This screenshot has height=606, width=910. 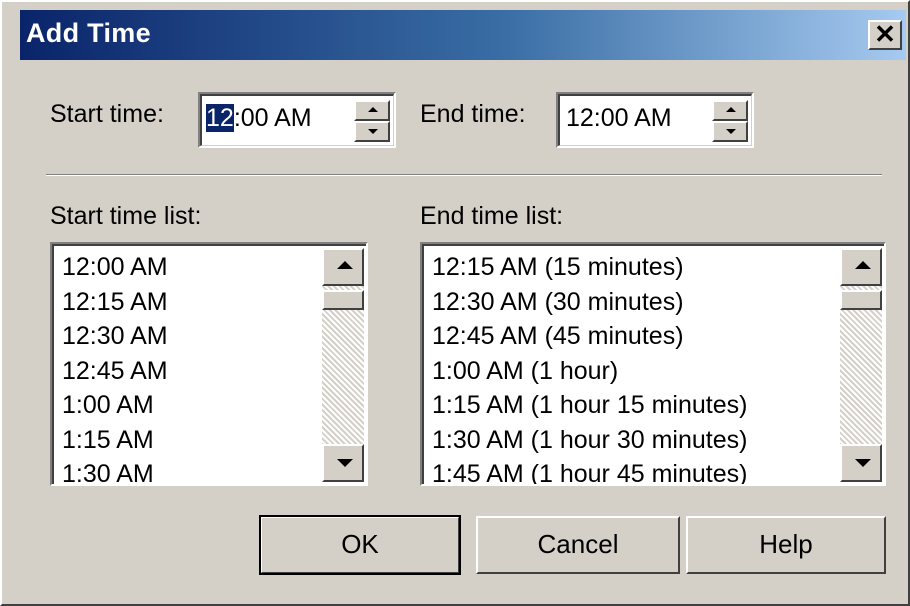 I want to click on start-time-spinner, so click(x=372, y=121).